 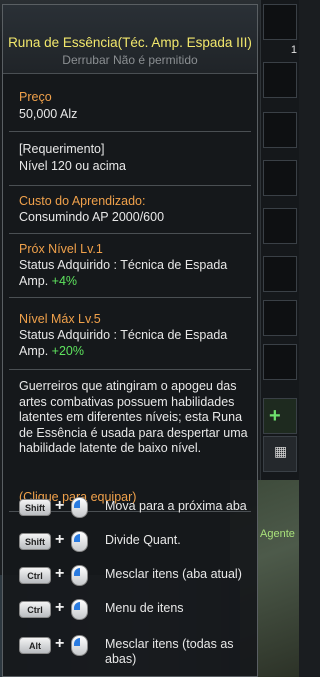 What do you see at coordinates (35, 97) in the screenshot?
I see `price-label: Preço` at bounding box center [35, 97].